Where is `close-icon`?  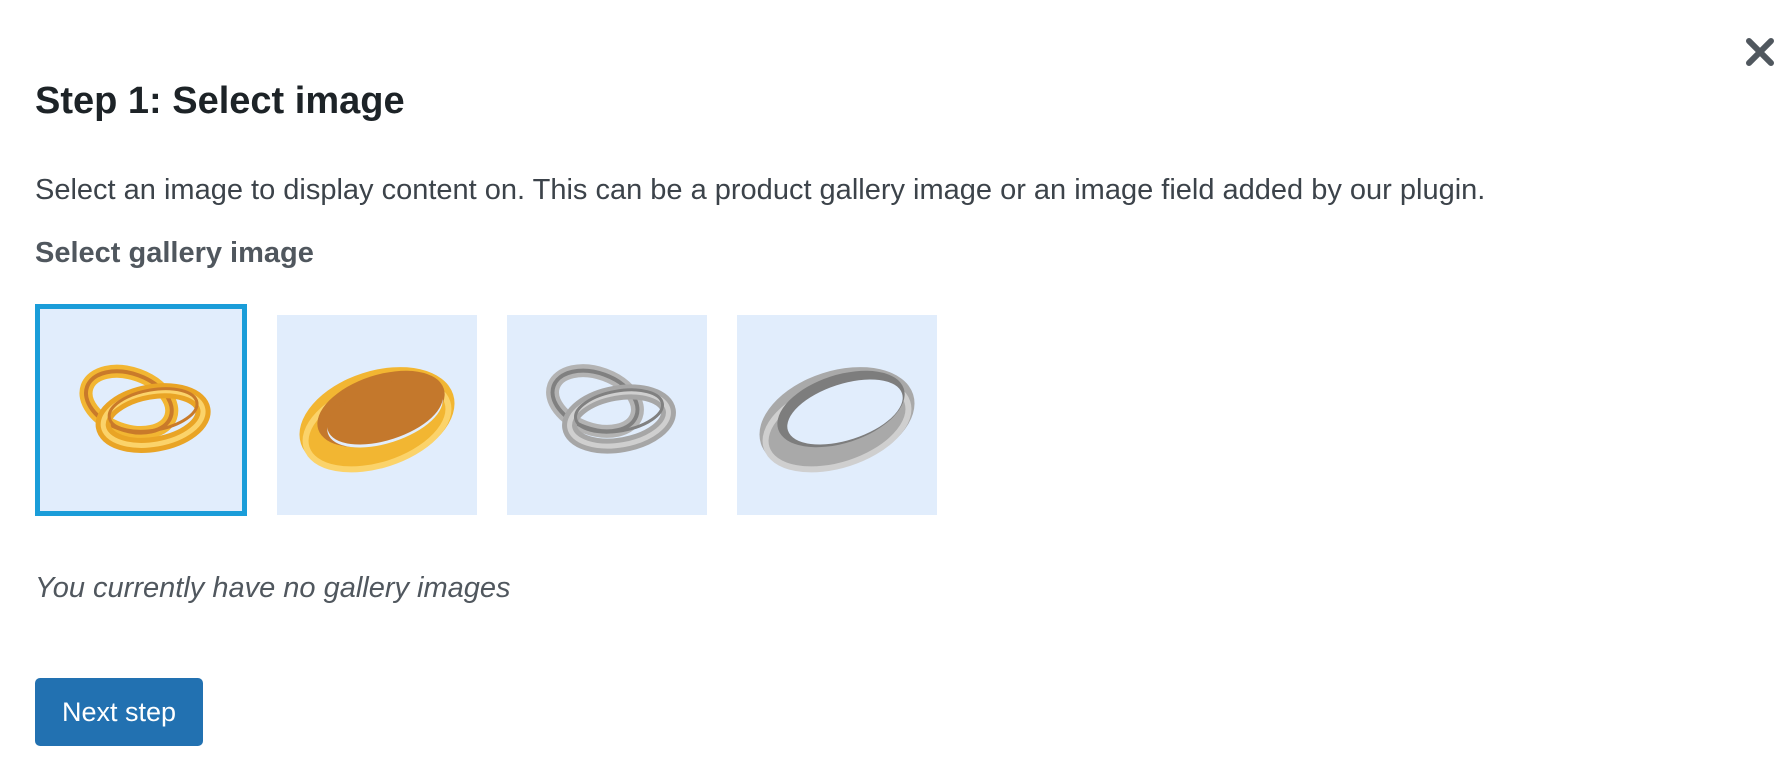
close-icon is located at coordinates (1760, 52).